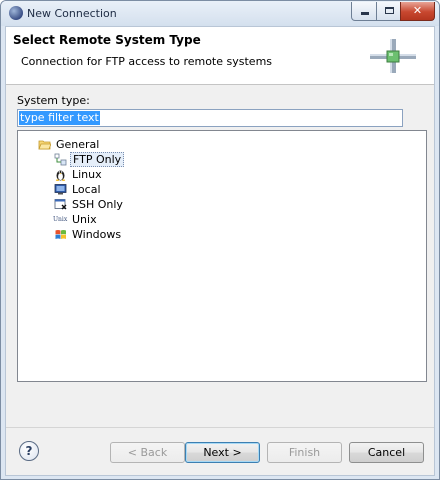 This screenshot has height=480, width=440. I want to click on button-bar-divider, so click(220, 427).